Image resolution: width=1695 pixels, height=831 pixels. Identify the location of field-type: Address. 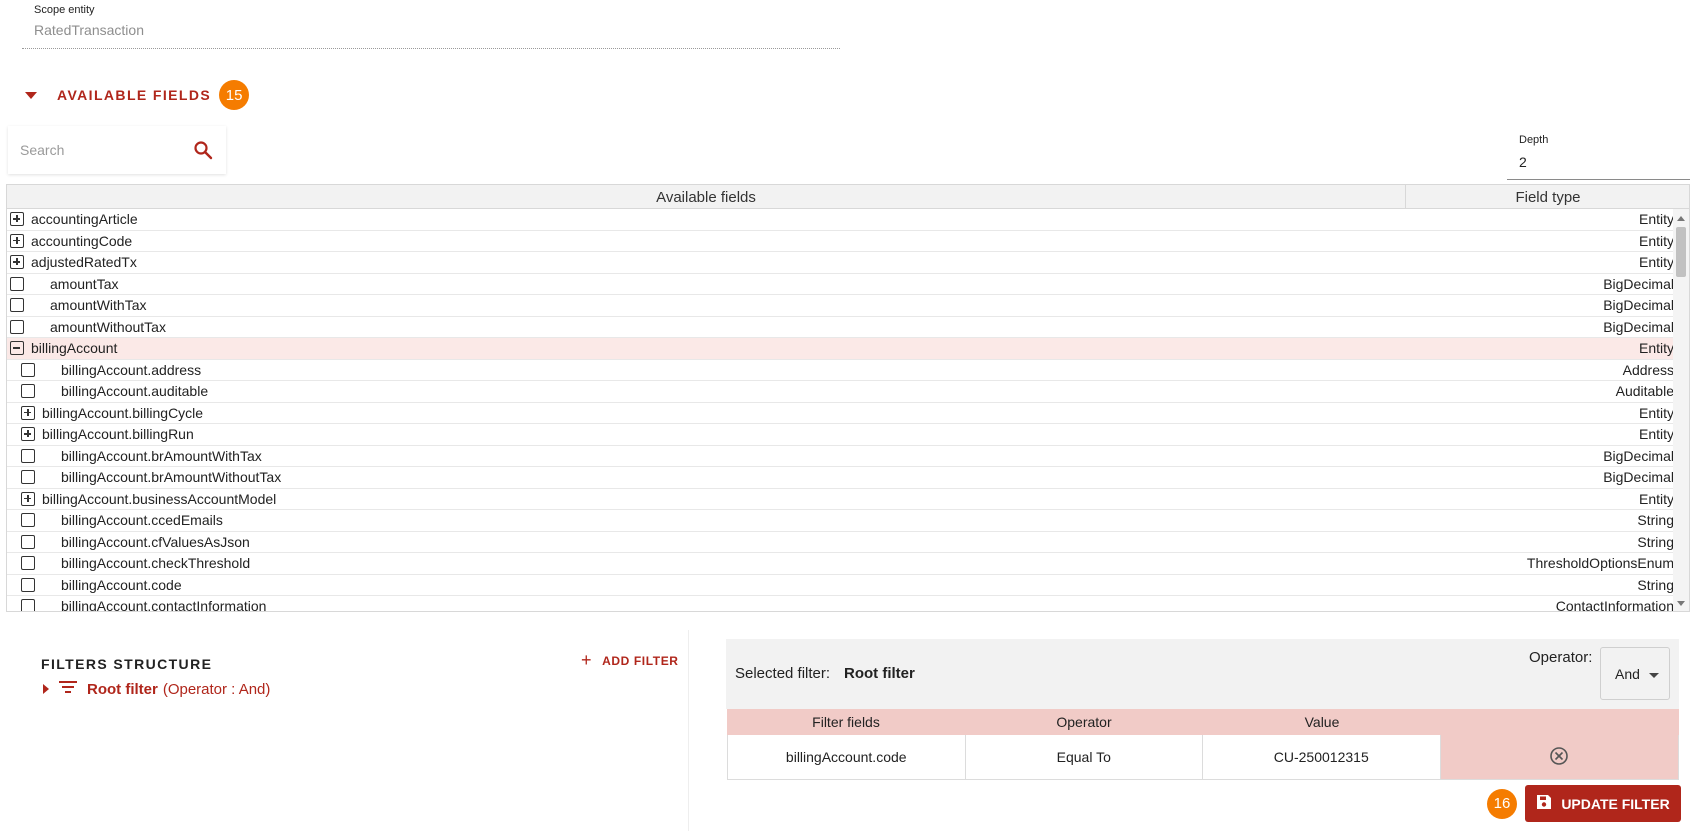
(1648, 369).